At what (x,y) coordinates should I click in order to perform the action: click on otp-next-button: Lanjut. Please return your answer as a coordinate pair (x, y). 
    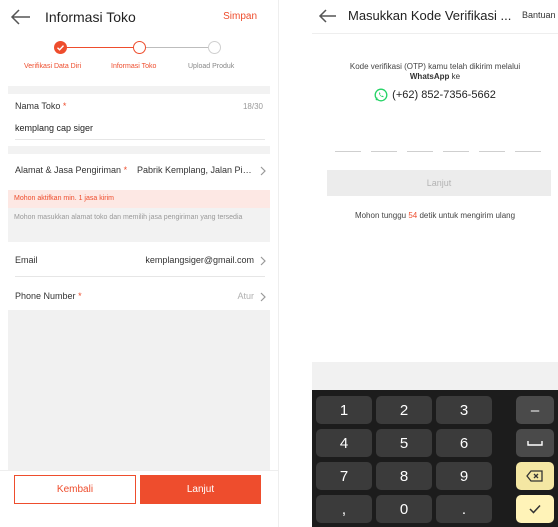
    Looking at the image, I should click on (439, 183).